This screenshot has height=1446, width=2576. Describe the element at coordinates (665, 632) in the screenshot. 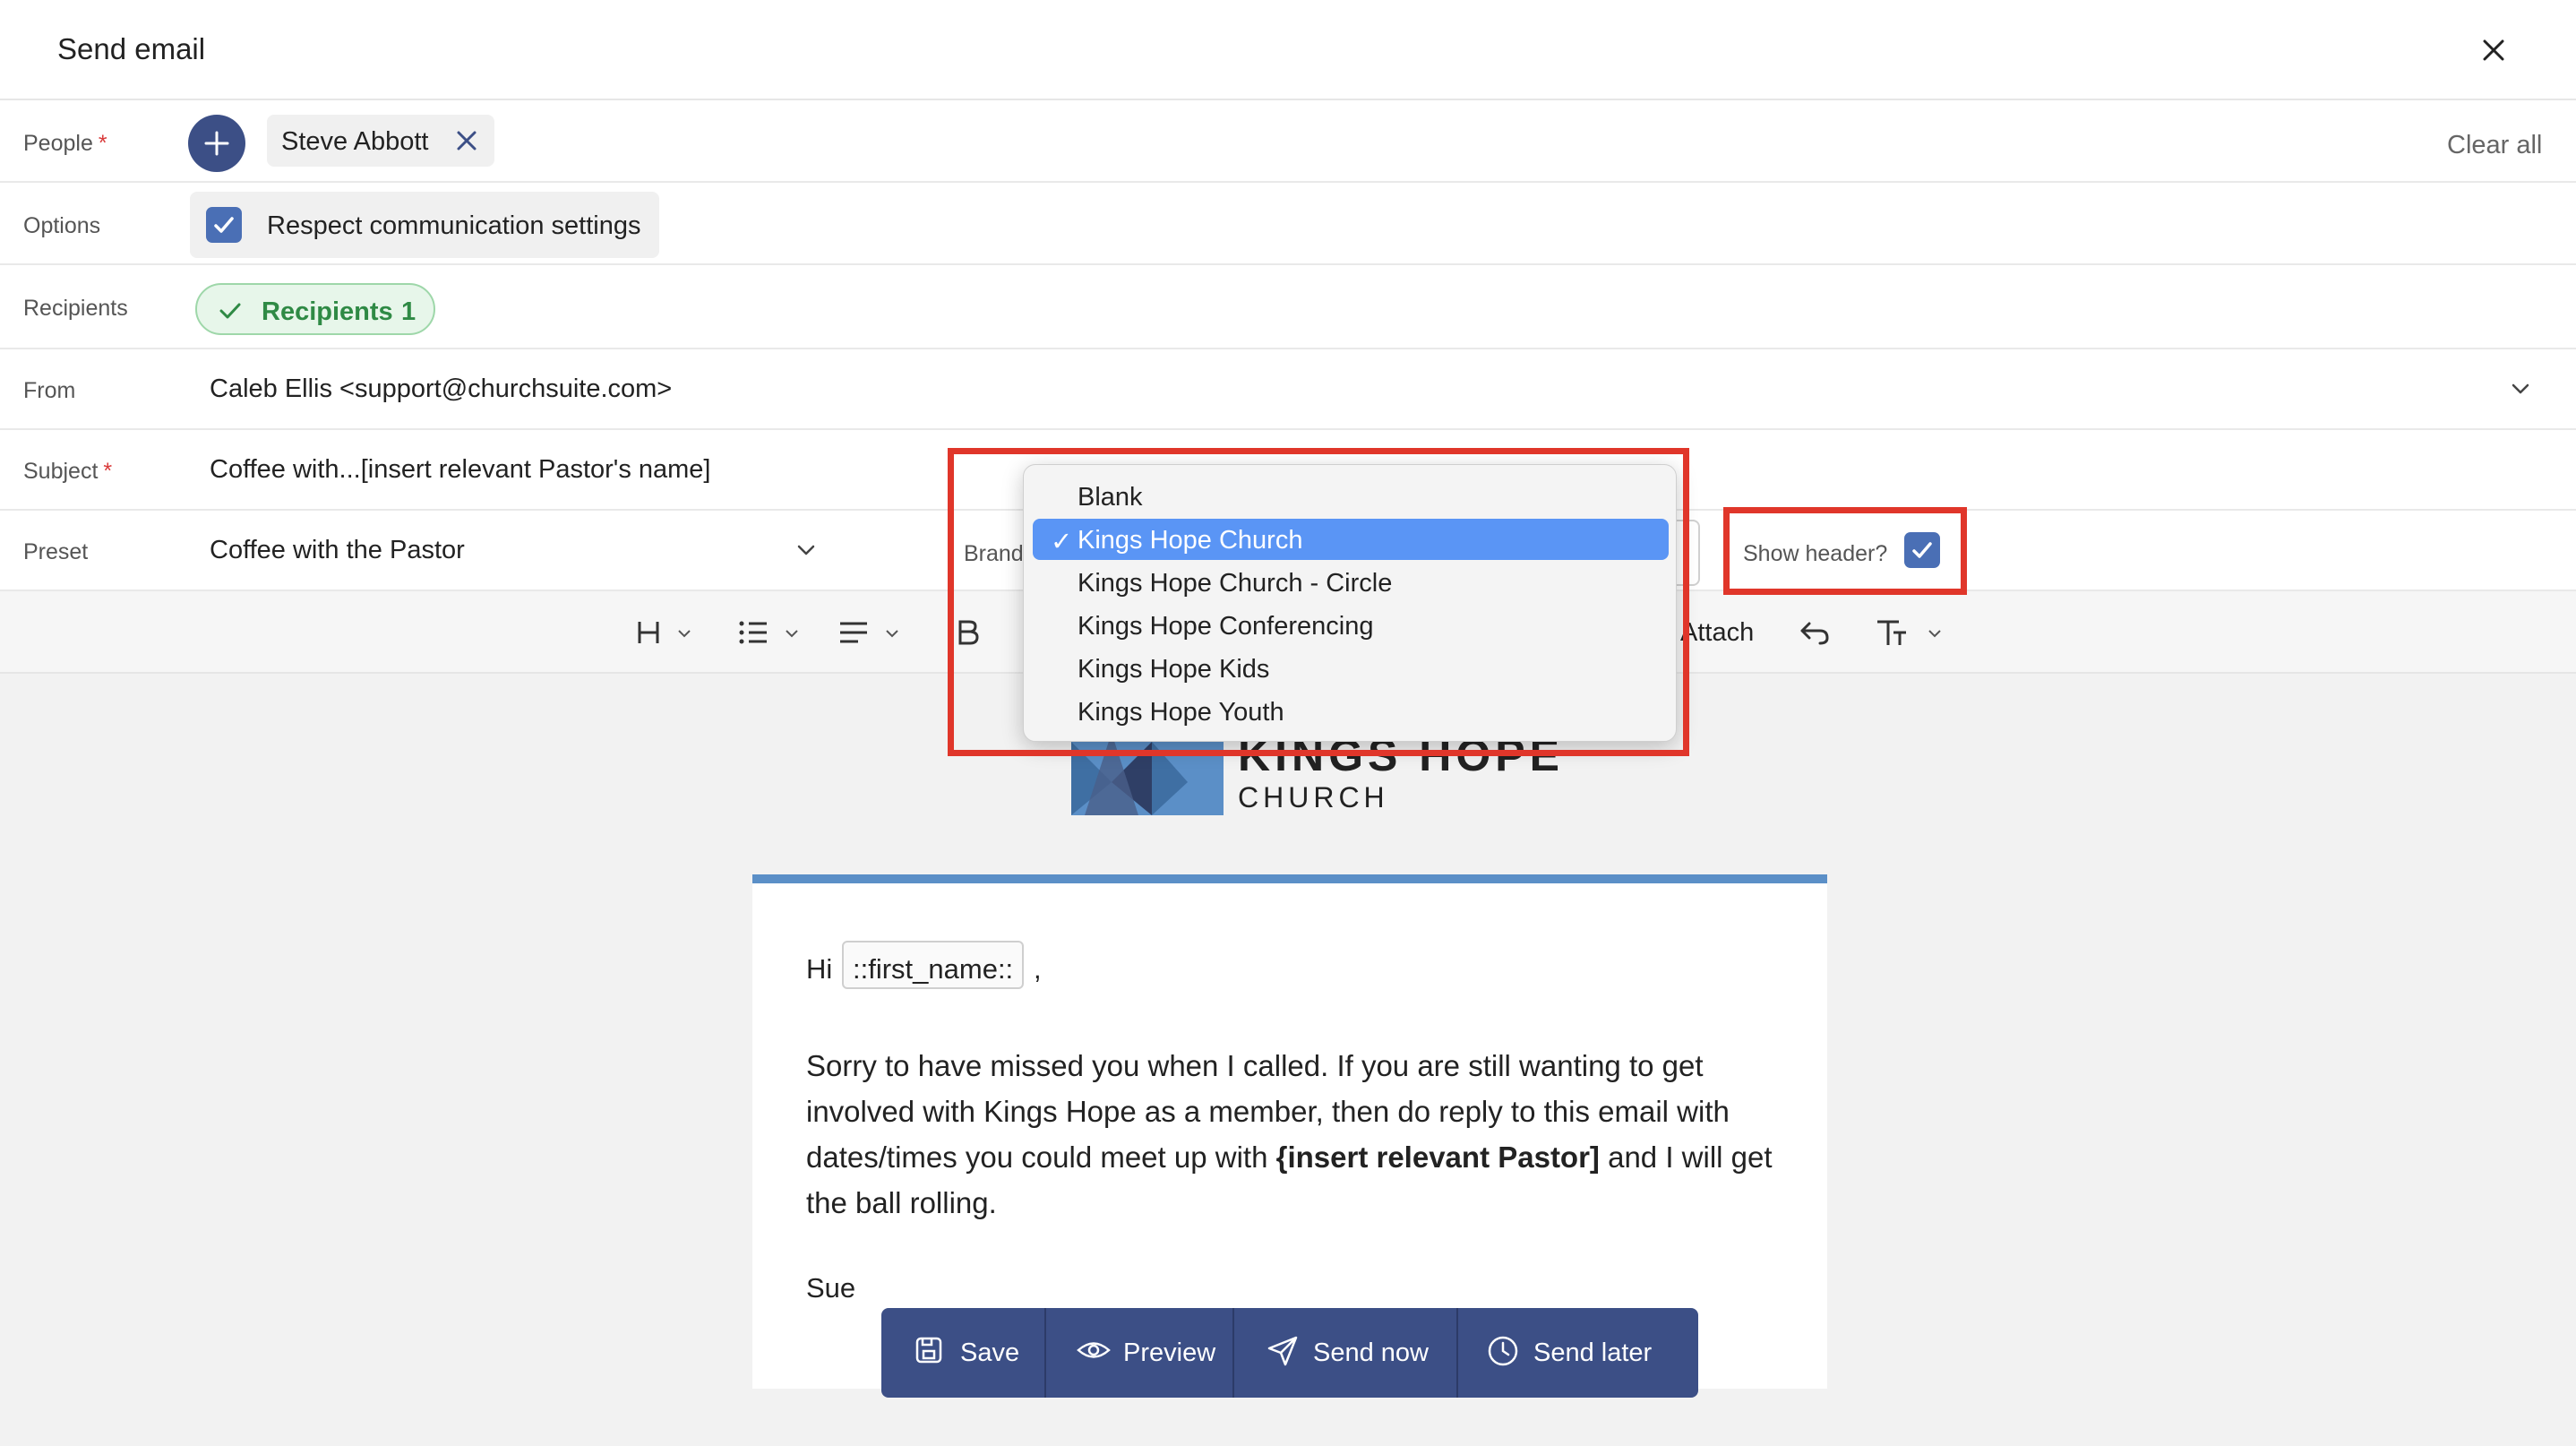

I see `heading-icon` at that location.